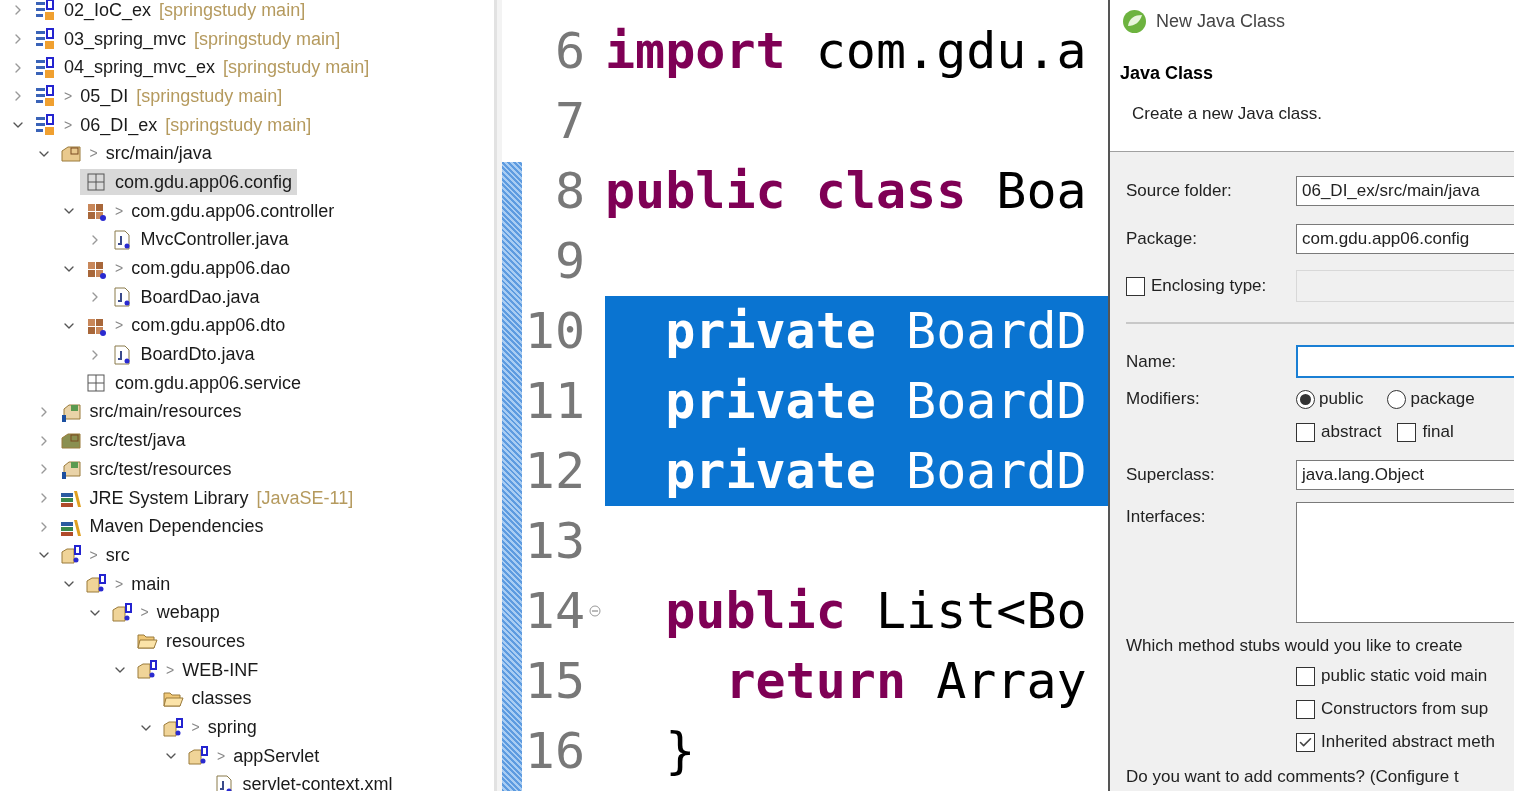 Image resolution: width=1514 pixels, height=791 pixels. What do you see at coordinates (173, 125) in the screenshot?
I see `tree-item: > 06_DI_ex [springstudy main]` at bounding box center [173, 125].